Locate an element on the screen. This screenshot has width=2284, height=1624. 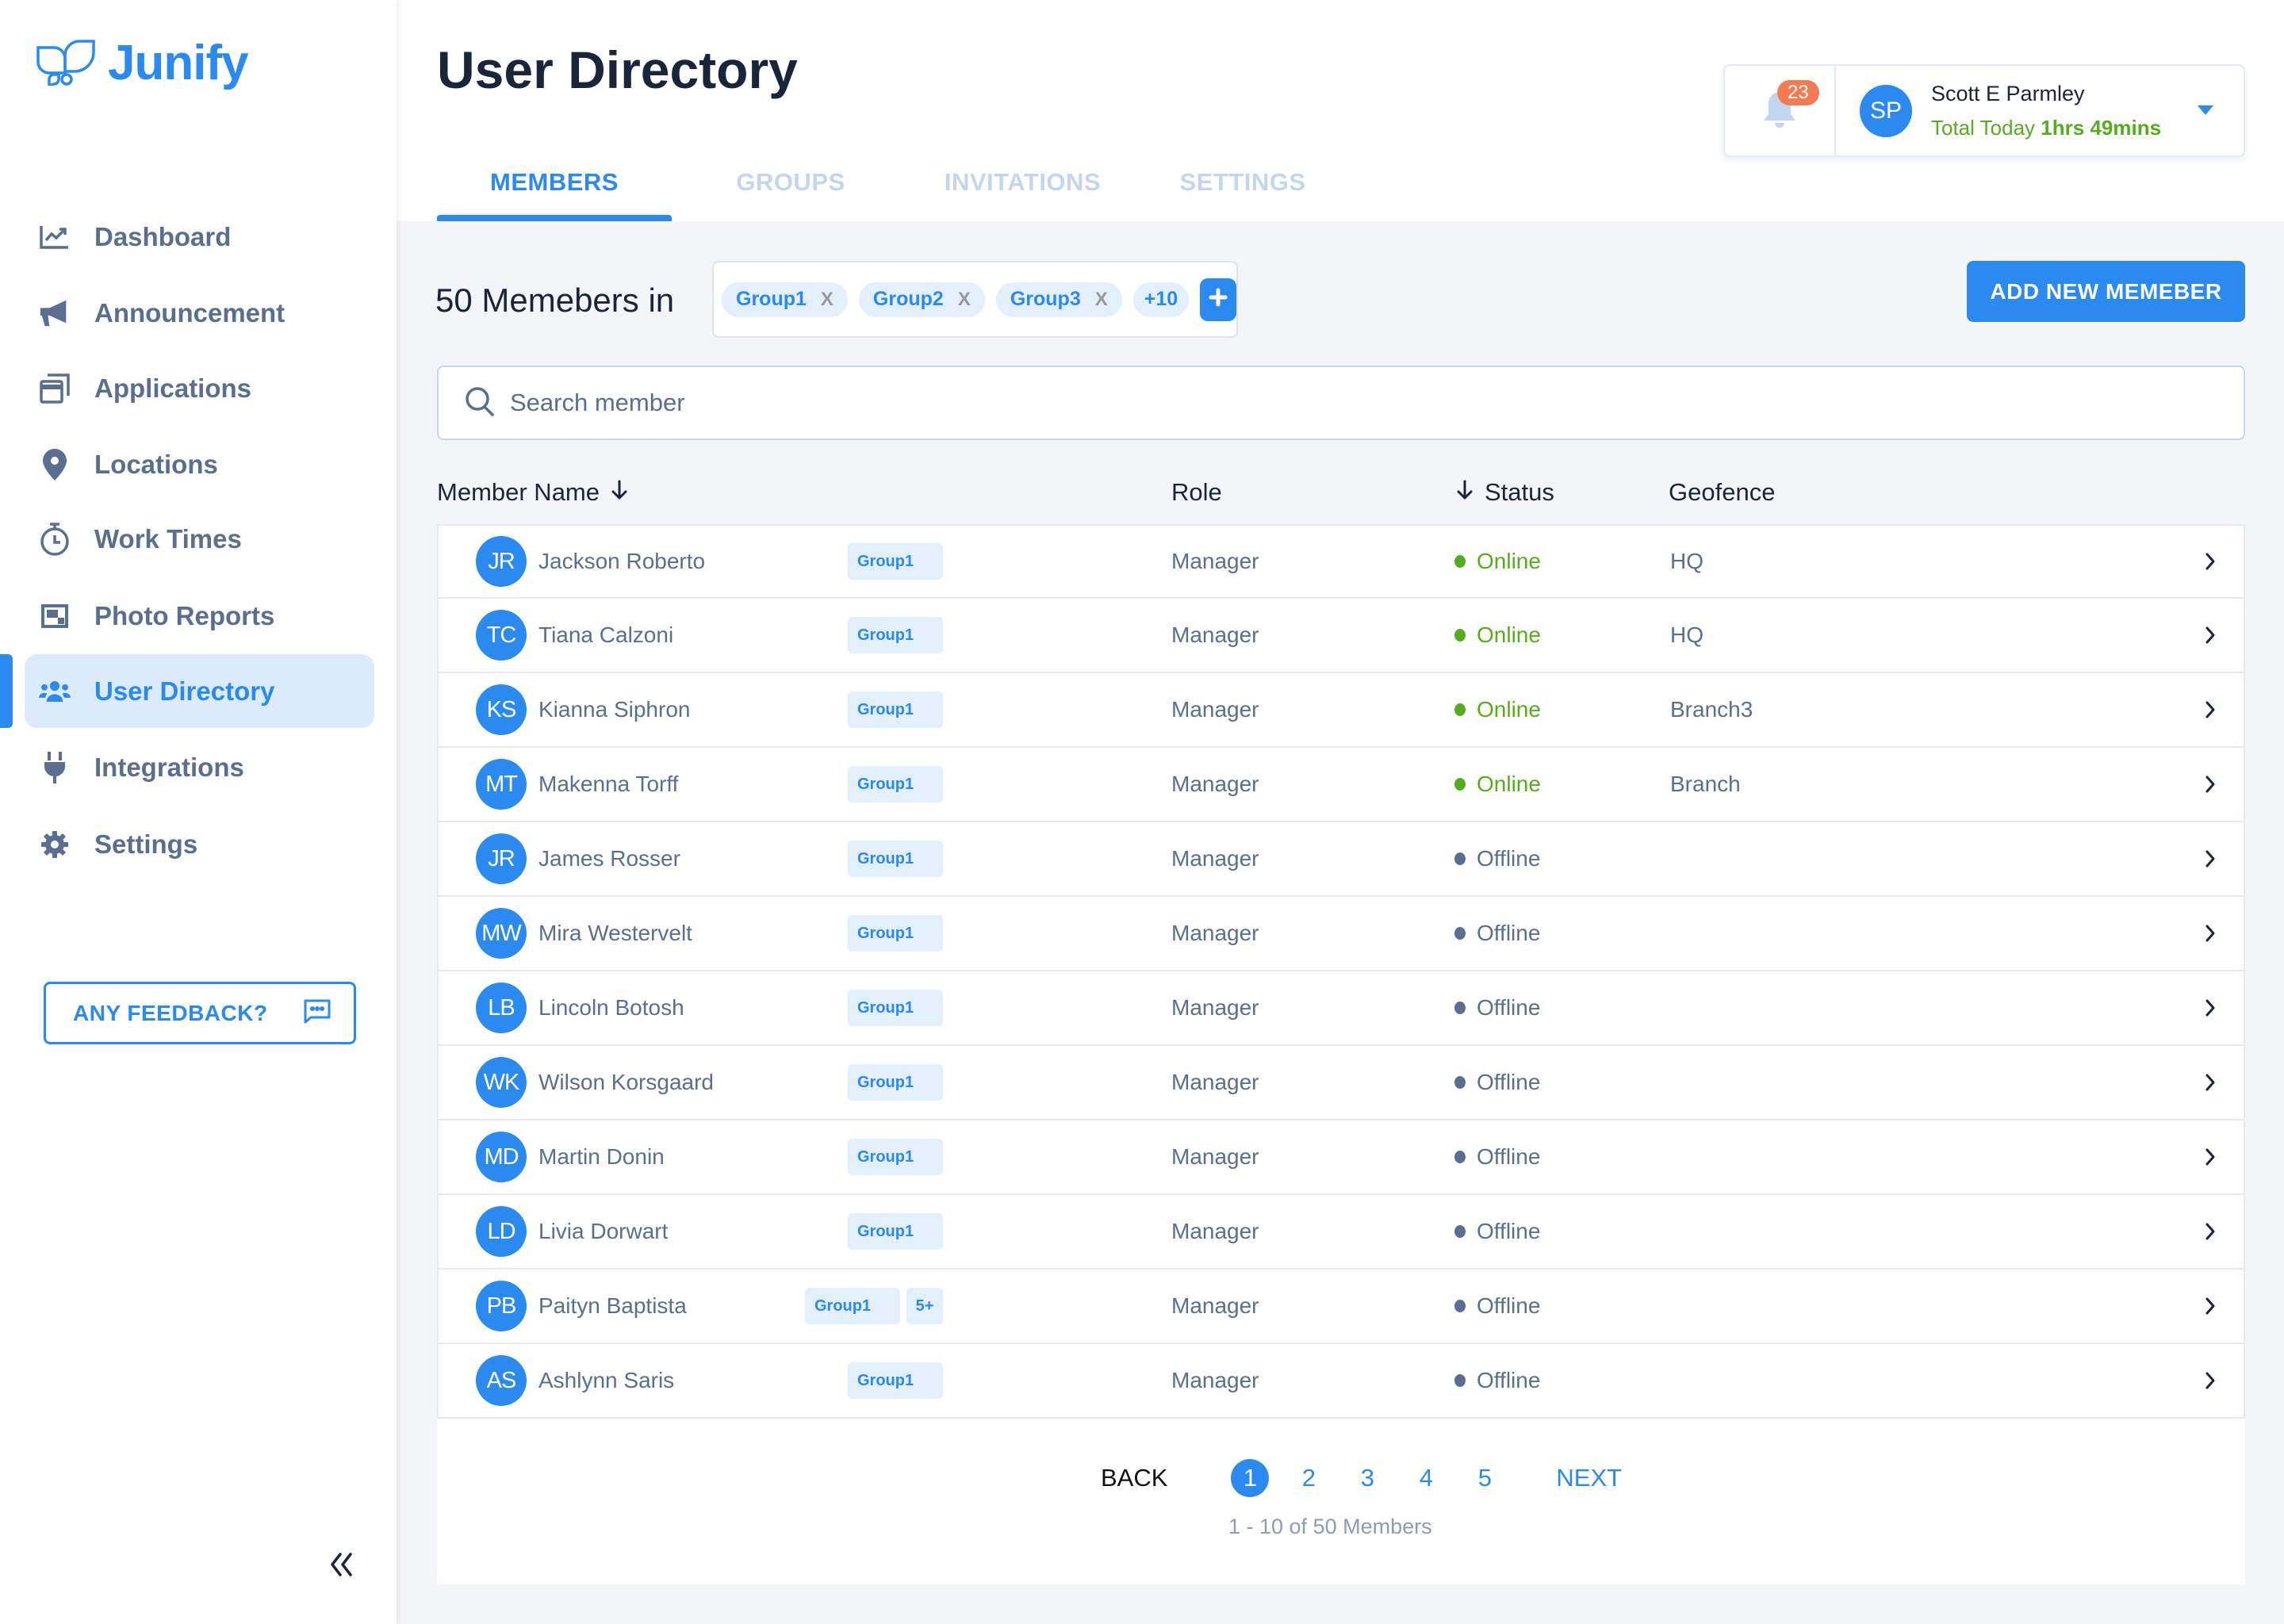
collapse-sidebar-button is located at coordinates (341, 1566).